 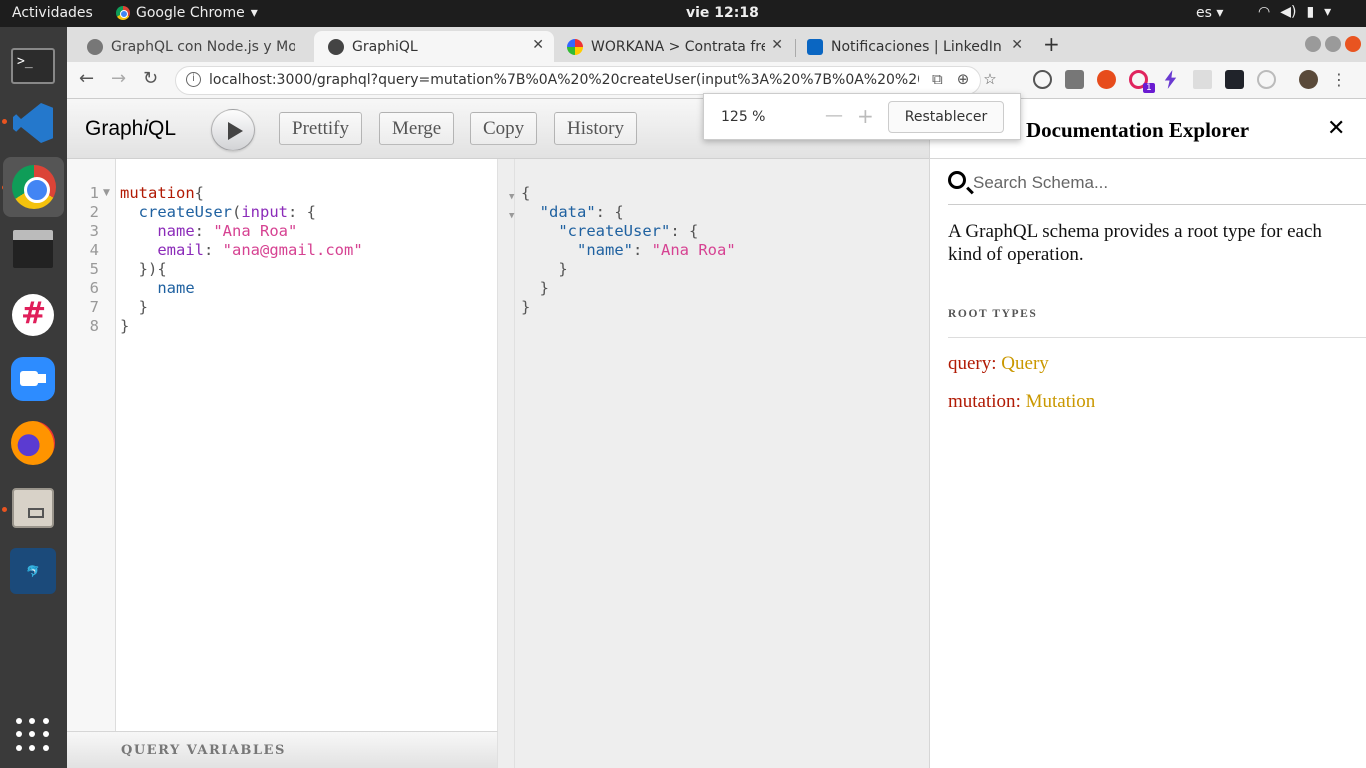 I want to click on editor-result-divider, so click(x=506, y=463).